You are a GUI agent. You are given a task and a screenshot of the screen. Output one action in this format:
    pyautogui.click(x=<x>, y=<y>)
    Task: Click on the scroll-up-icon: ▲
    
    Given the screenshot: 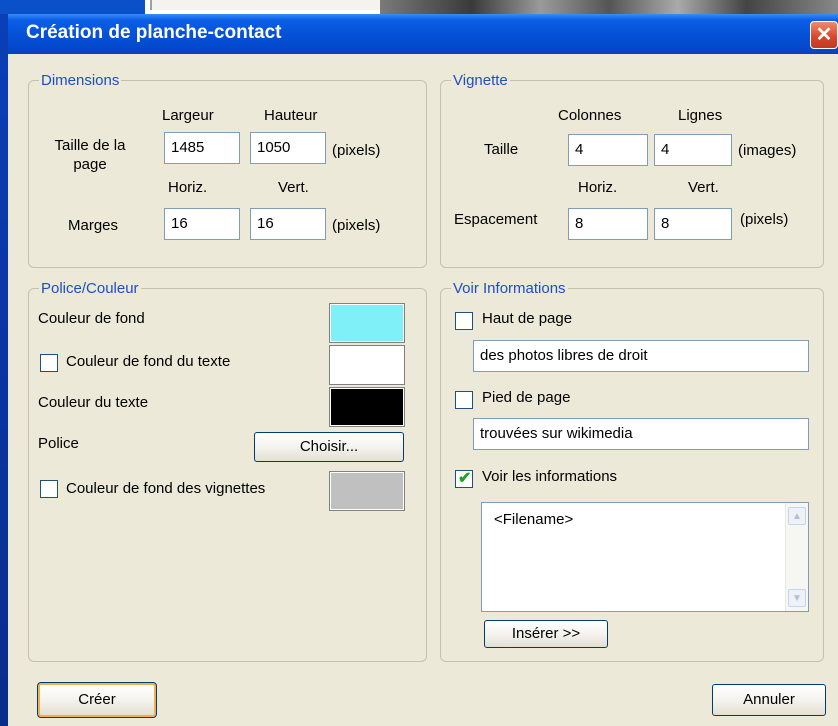 What is the action you would take?
    pyautogui.click(x=797, y=516)
    